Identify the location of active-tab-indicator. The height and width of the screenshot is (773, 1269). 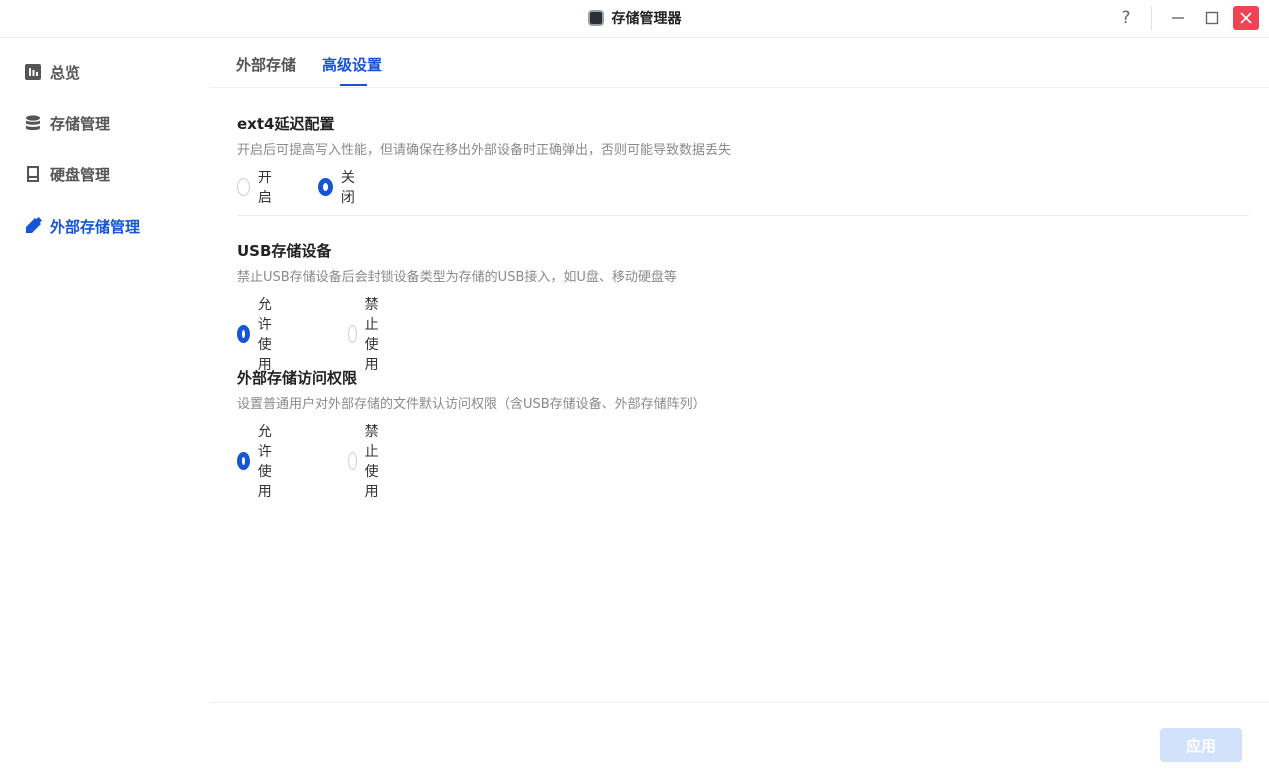
(353, 85).